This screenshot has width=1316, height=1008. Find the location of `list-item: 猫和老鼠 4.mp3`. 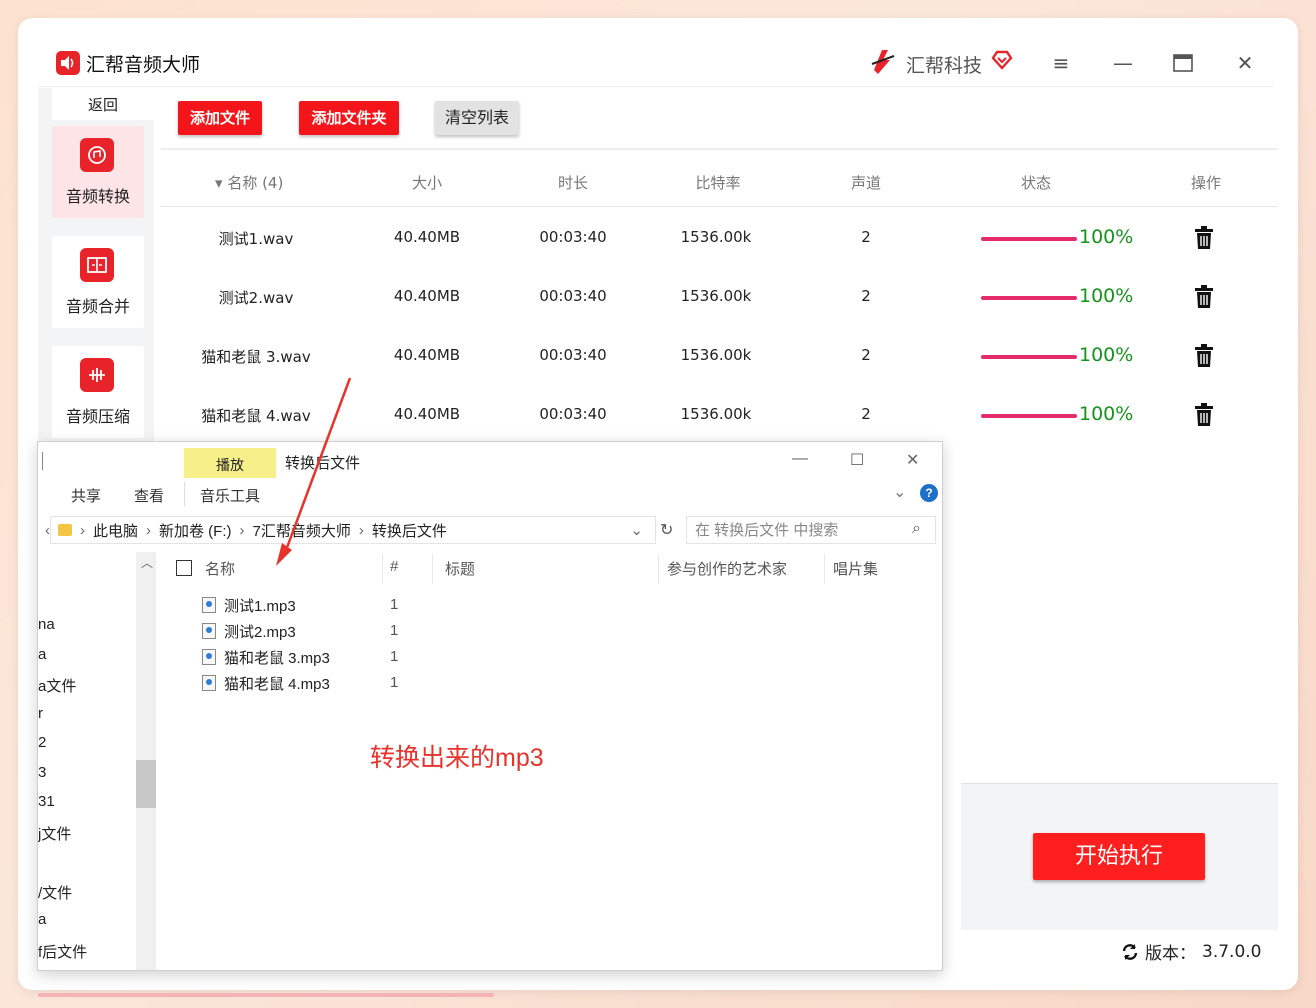

list-item: 猫和老鼠 4.mp3 is located at coordinates (266, 683).